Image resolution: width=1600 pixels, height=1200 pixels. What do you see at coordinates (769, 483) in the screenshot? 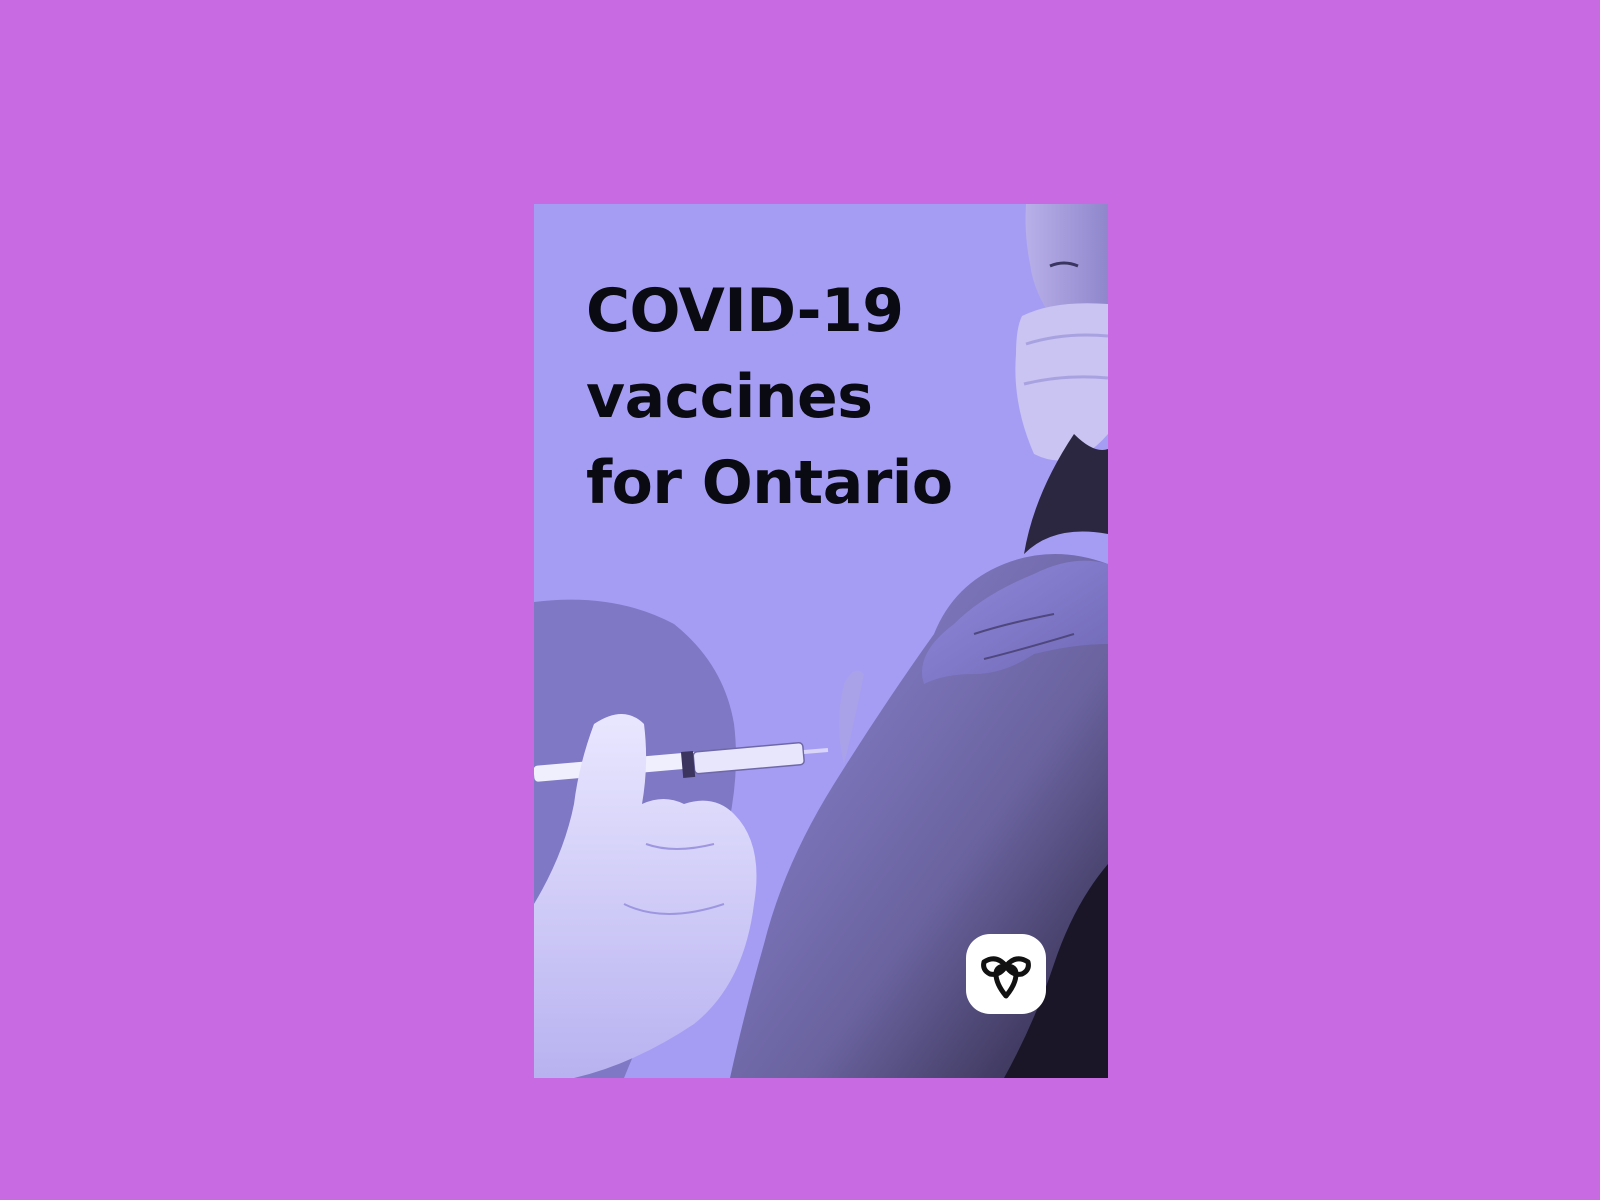
I see `title-line-3: for Ontario` at bounding box center [769, 483].